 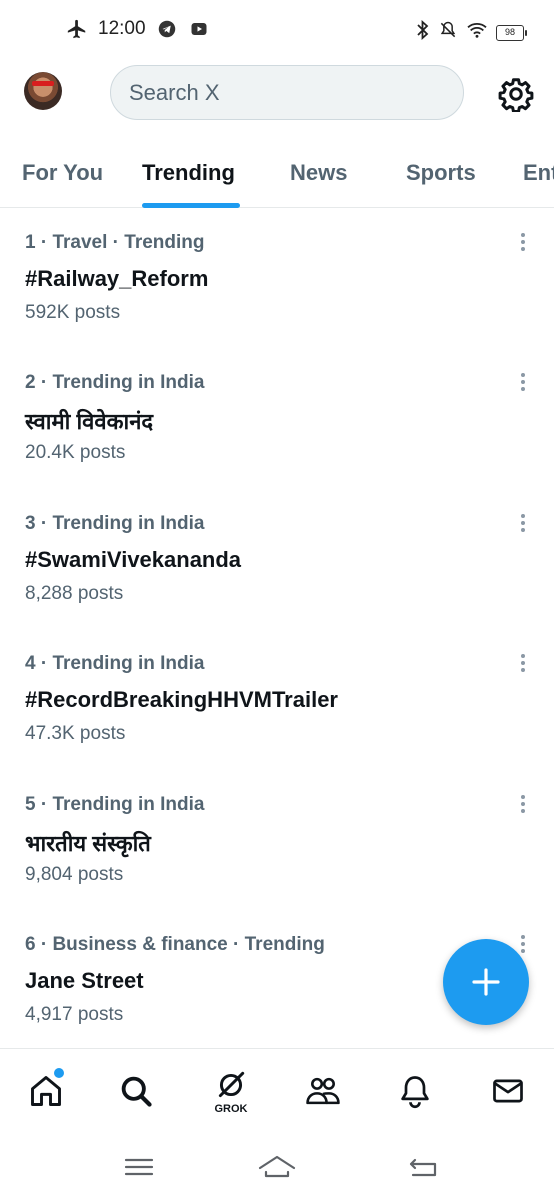 I want to click on trend-meta: 5 · Trending in India, so click(x=115, y=804).